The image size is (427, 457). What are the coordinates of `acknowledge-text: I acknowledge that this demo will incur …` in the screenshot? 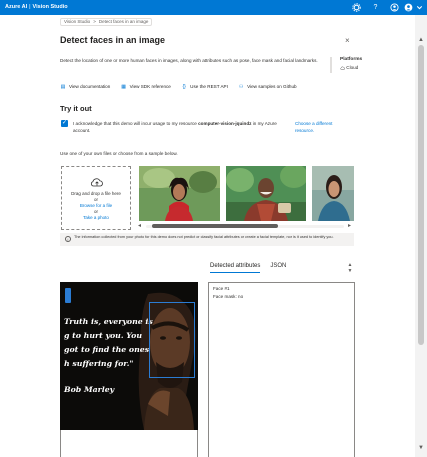 It's located at (178, 127).